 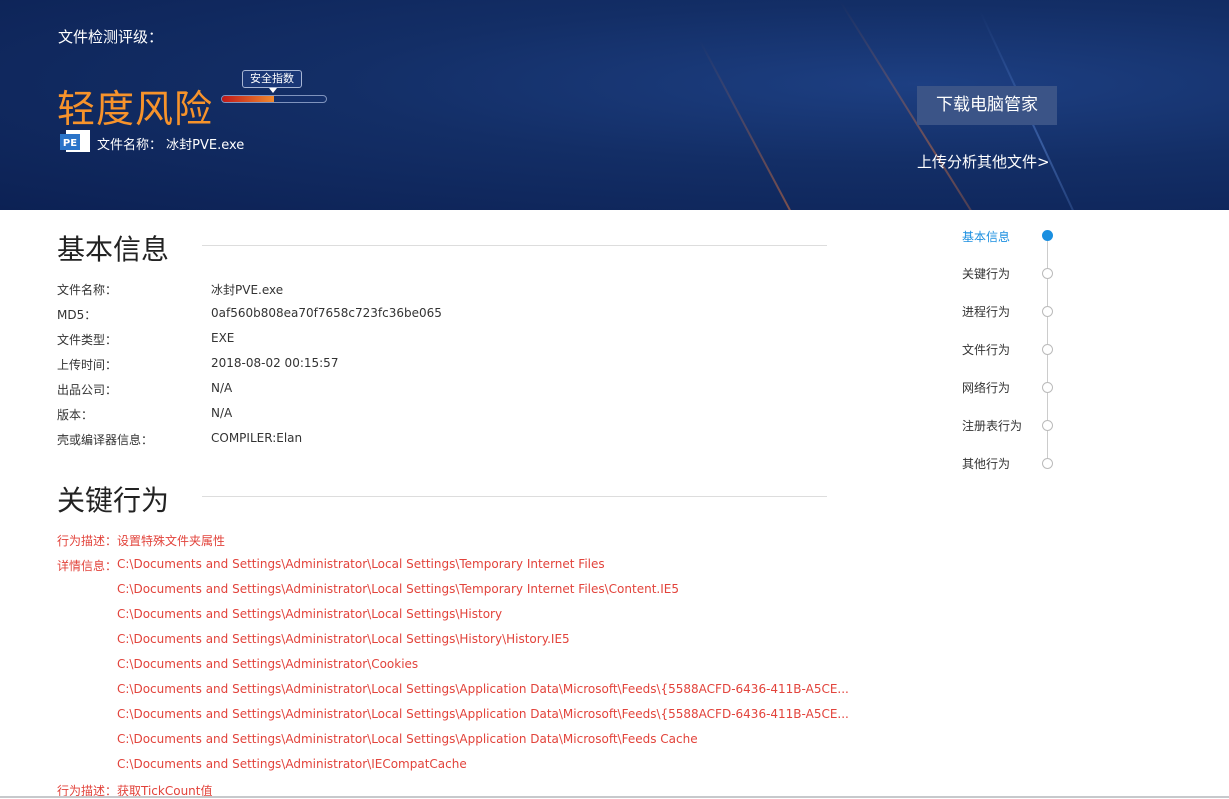 I want to click on upload-other-file-link: 上传分析其他文件>, so click(x=983, y=161).